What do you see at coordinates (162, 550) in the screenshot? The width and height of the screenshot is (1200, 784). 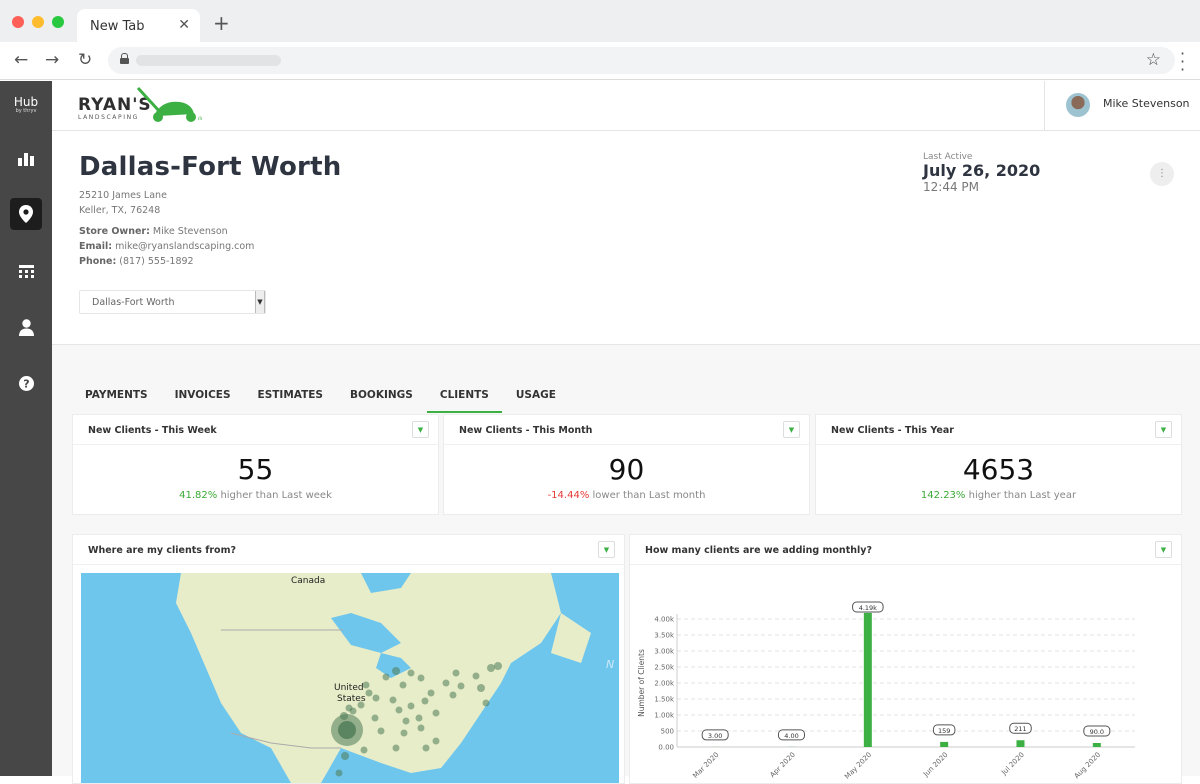 I see `map-card-title: Where are my clients from?` at bounding box center [162, 550].